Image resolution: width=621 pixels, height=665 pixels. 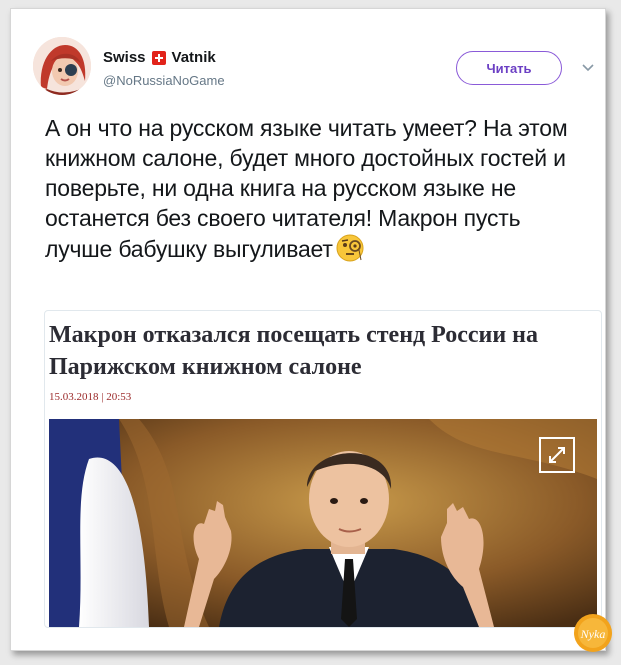 I want to click on author-handle: @NoRussiaNoGame, so click(x=164, y=80).